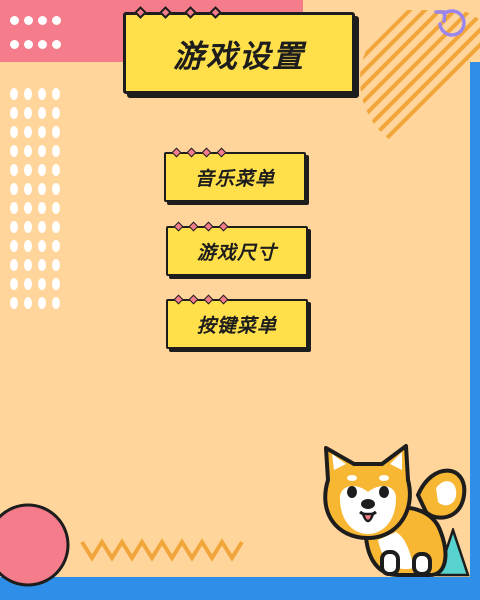  What do you see at coordinates (395, 510) in the screenshot?
I see `shiba-dog-mascot` at bounding box center [395, 510].